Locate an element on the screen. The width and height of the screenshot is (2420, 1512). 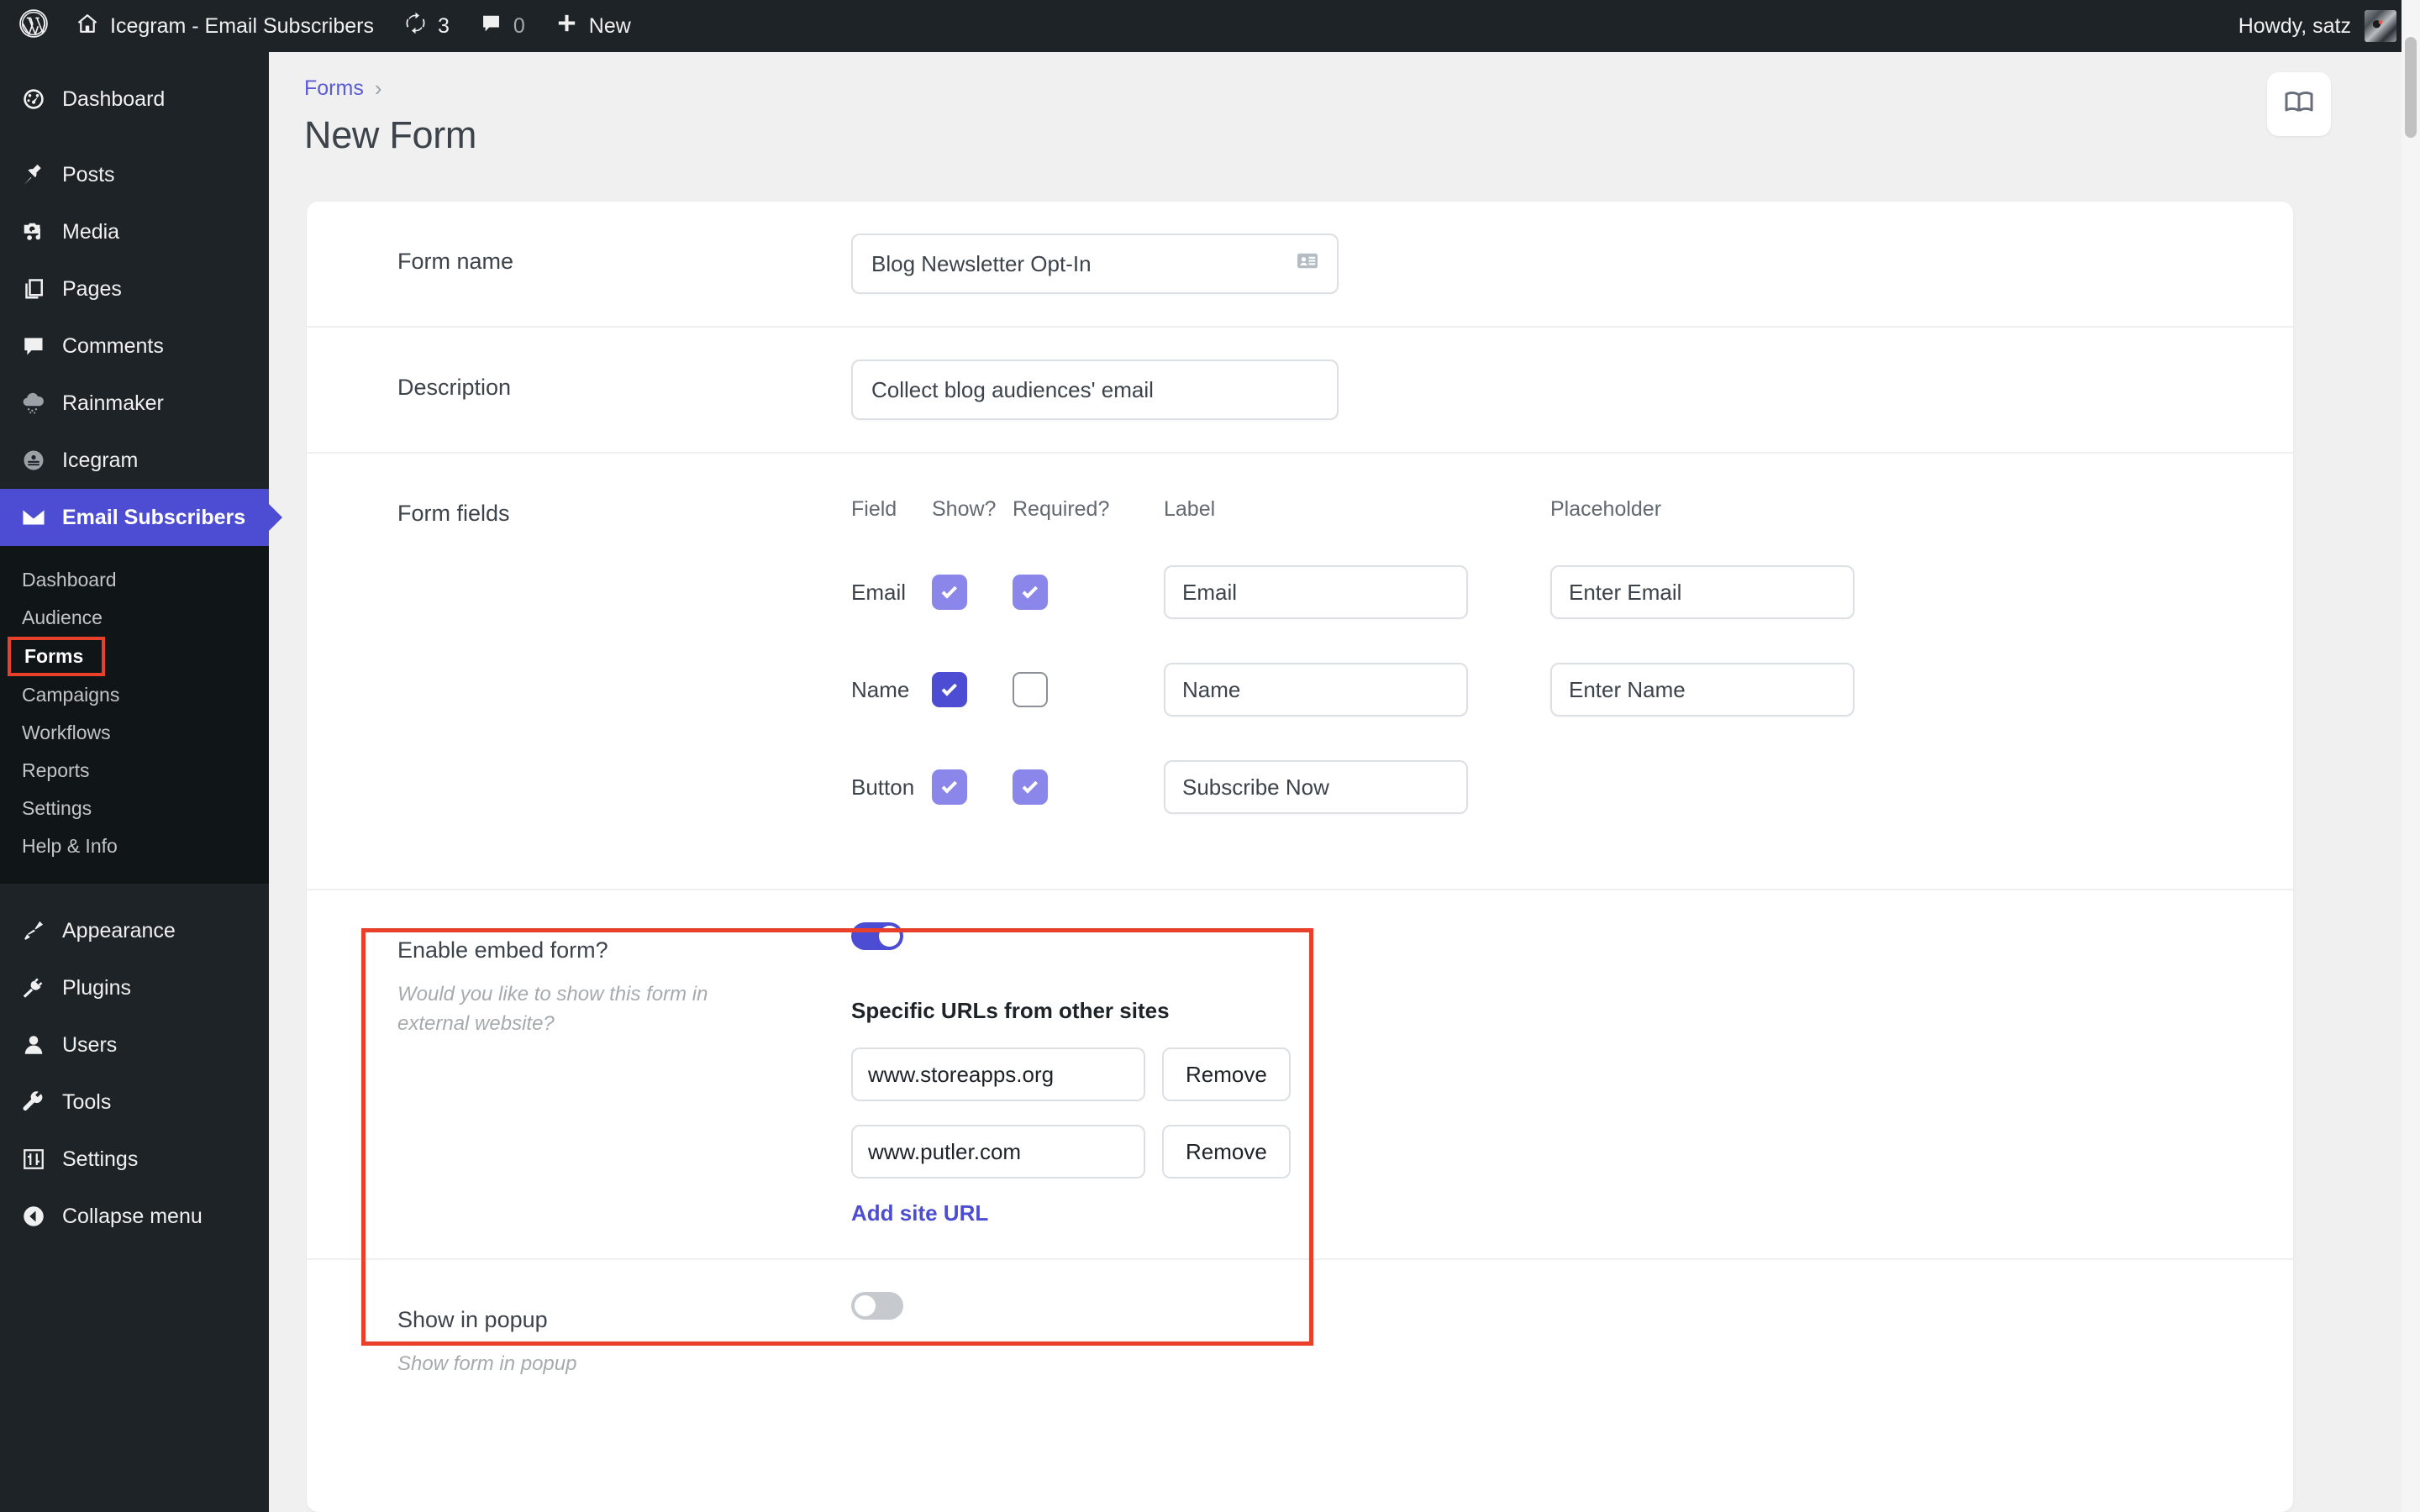
column-header-field: Field is located at coordinates (874, 509).